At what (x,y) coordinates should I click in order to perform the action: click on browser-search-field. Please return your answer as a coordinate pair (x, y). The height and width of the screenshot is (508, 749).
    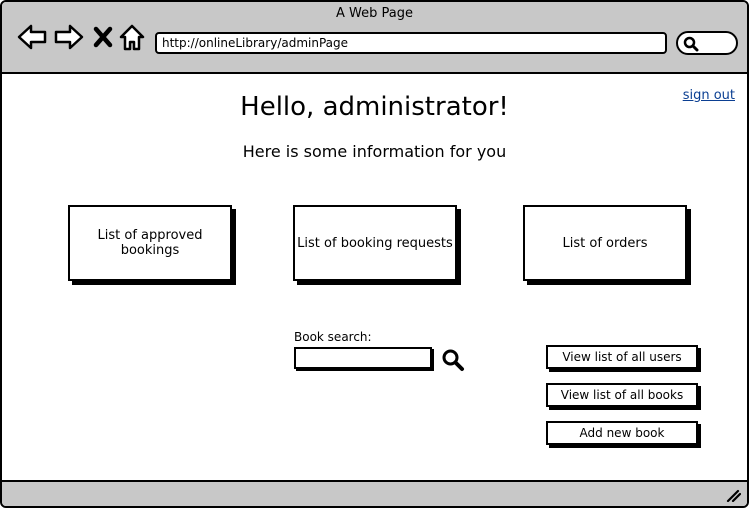
    Looking at the image, I should click on (707, 43).